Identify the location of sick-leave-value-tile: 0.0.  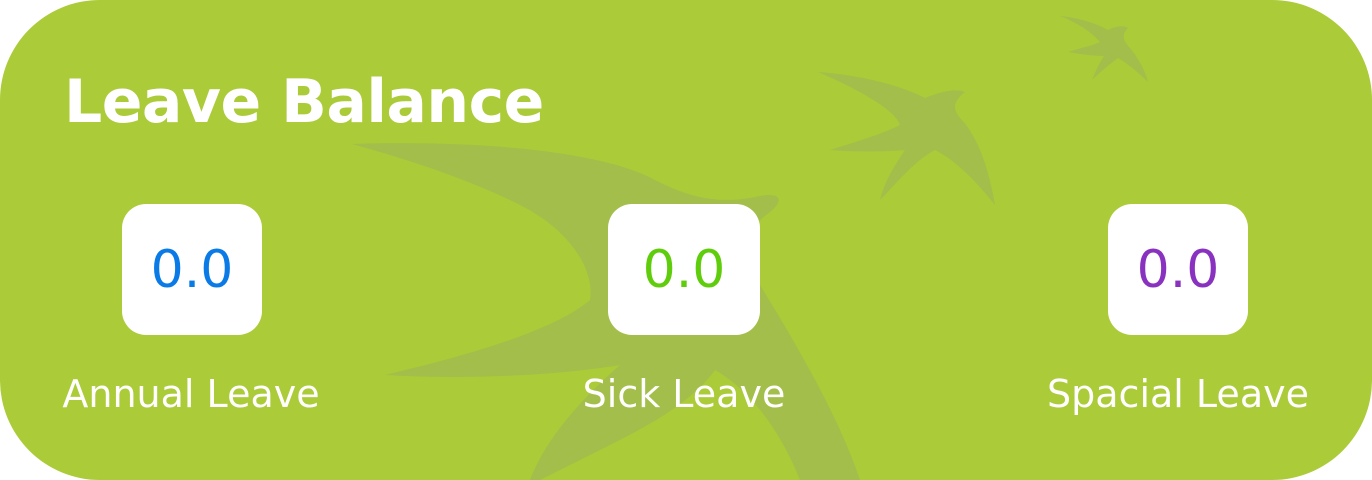
(684, 269).